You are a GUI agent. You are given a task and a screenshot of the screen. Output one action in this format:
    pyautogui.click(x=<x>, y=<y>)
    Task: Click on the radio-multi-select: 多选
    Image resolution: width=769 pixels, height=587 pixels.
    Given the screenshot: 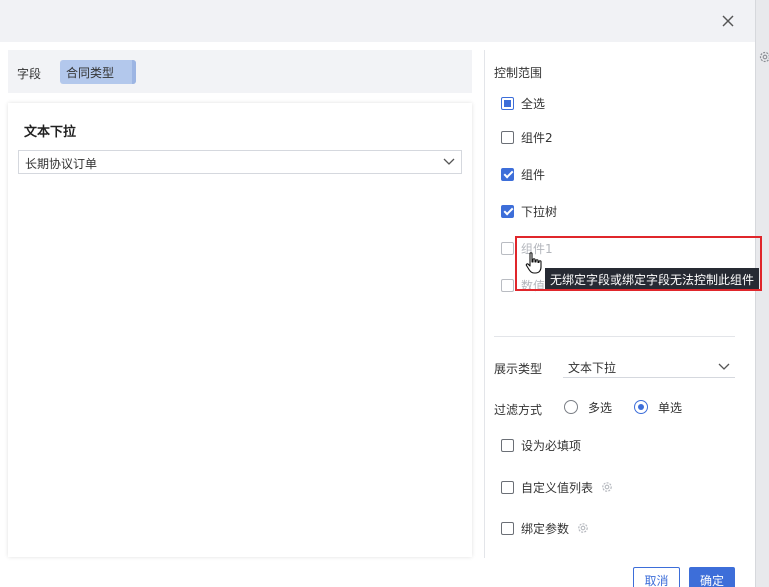 What is the action you would take?
    pyautogui.click(x=588, y=407)
    